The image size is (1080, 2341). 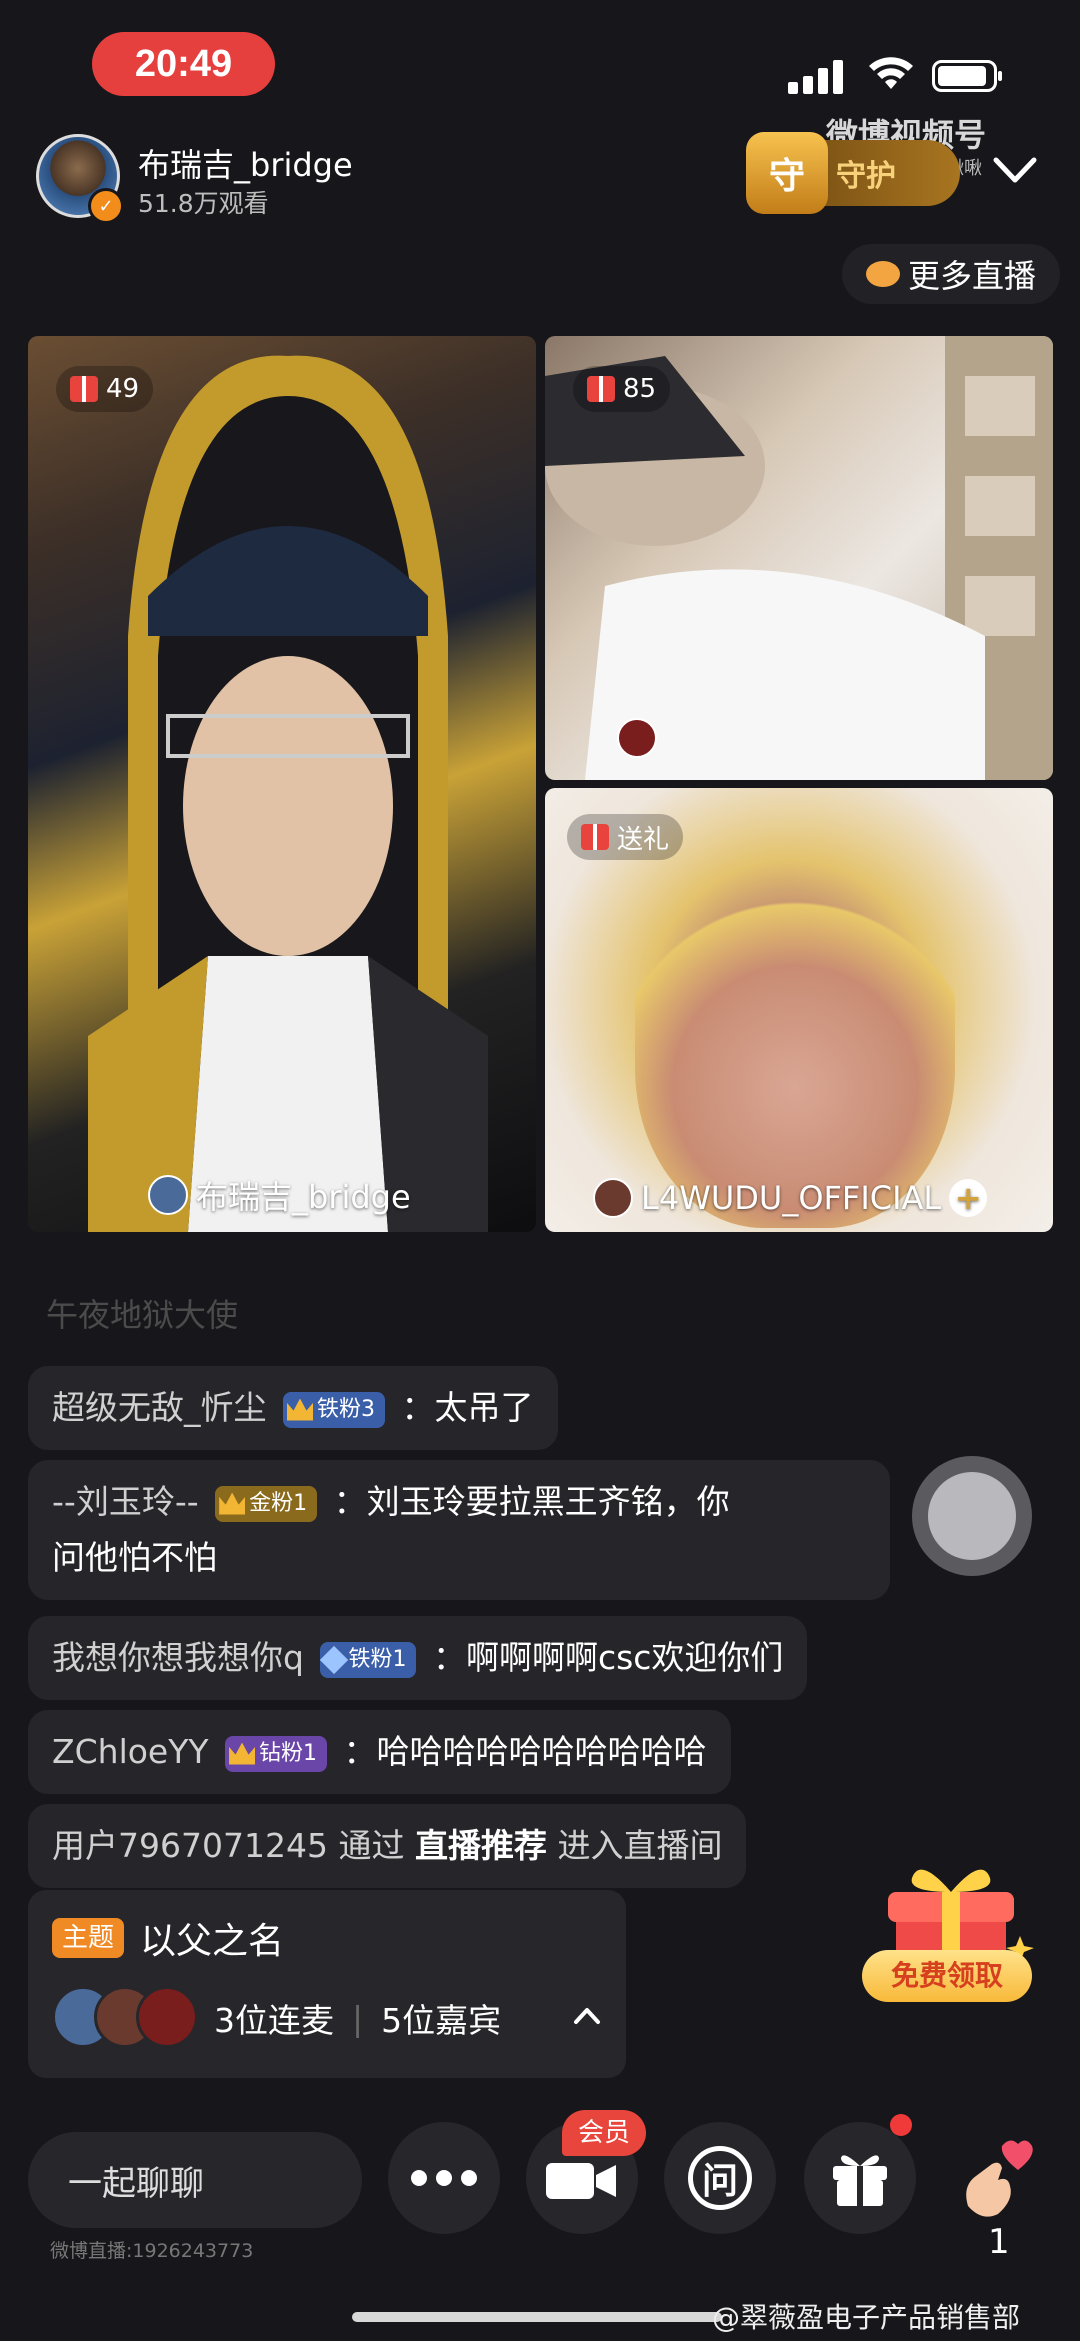 What do you see at coordinates (183, 64) in the screenshot?
I see `status-time: 20:49` at bounding box center [183, 64].